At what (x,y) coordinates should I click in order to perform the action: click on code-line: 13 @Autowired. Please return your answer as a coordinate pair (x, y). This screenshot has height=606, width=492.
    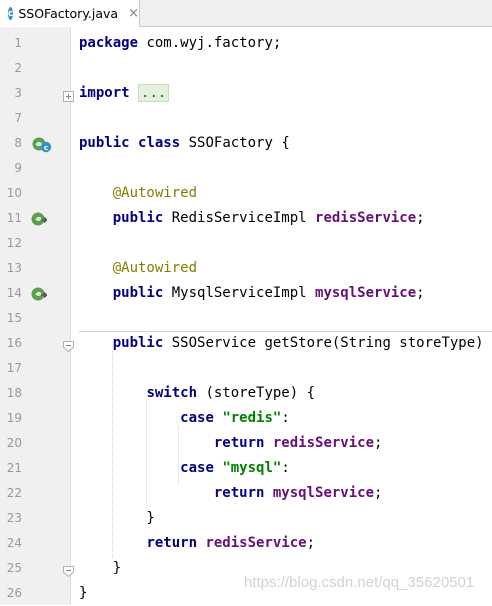
    Looking at the image, I should click on (246, 268).